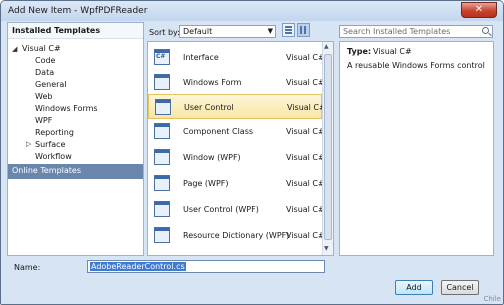 The height and width of the screenshot is (305, 504). Describe the element at coordinates (218, 131) in the screenshot. I see `template-name: Component Class` at that location.